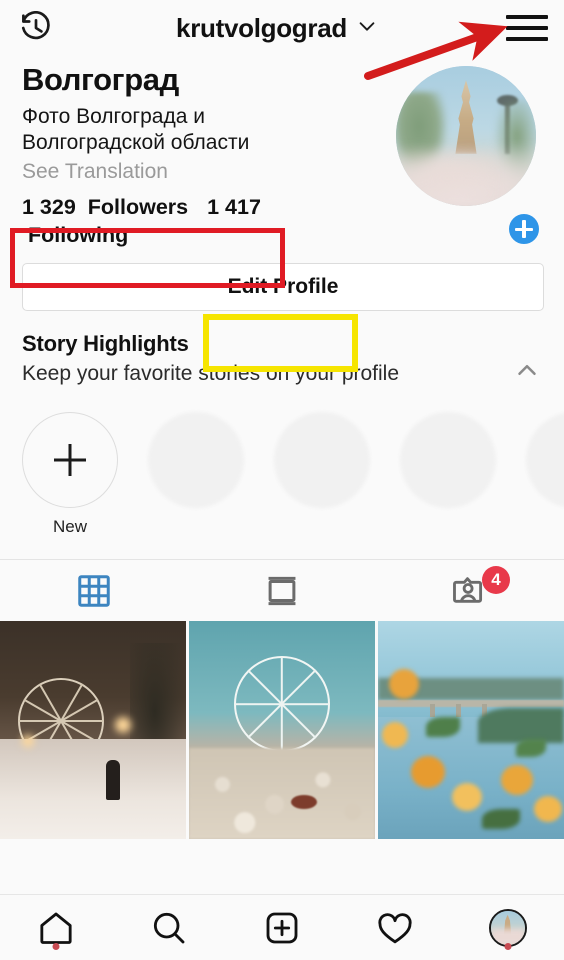 The image size is (564, 960). What do you see at coordinates (78, 234) in the screenshot?
I see `following-label: Following` at bounding box center [78, 234].